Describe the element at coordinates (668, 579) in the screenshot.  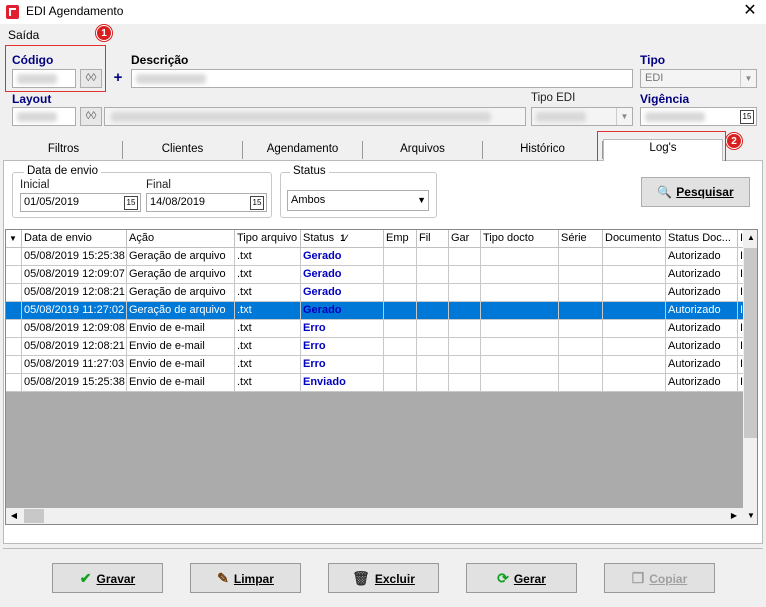
I see `copiar-label: Copiar` at that location.